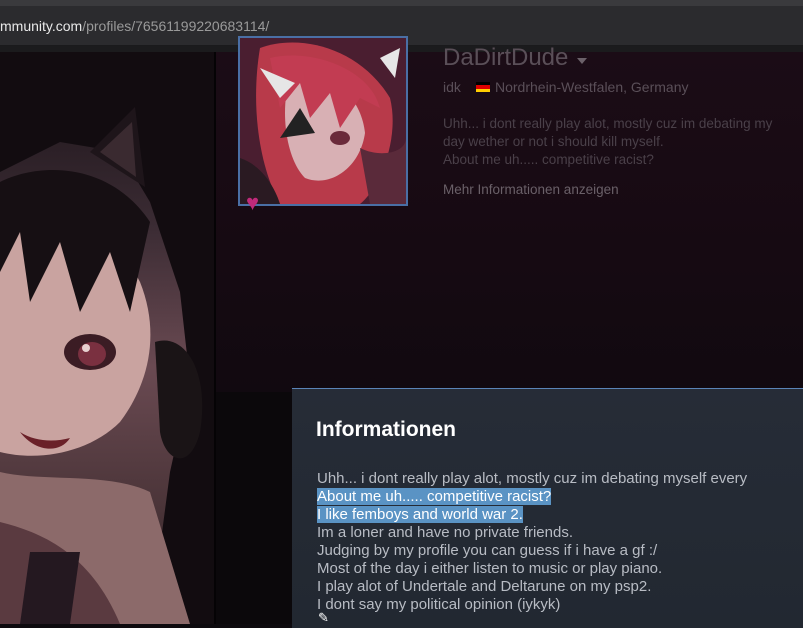 The height and width of the screenshot is (628, 803). Describe the element at coordinates (253, 202) in the screenshot. I see `heart-icon: ♥` at that location.